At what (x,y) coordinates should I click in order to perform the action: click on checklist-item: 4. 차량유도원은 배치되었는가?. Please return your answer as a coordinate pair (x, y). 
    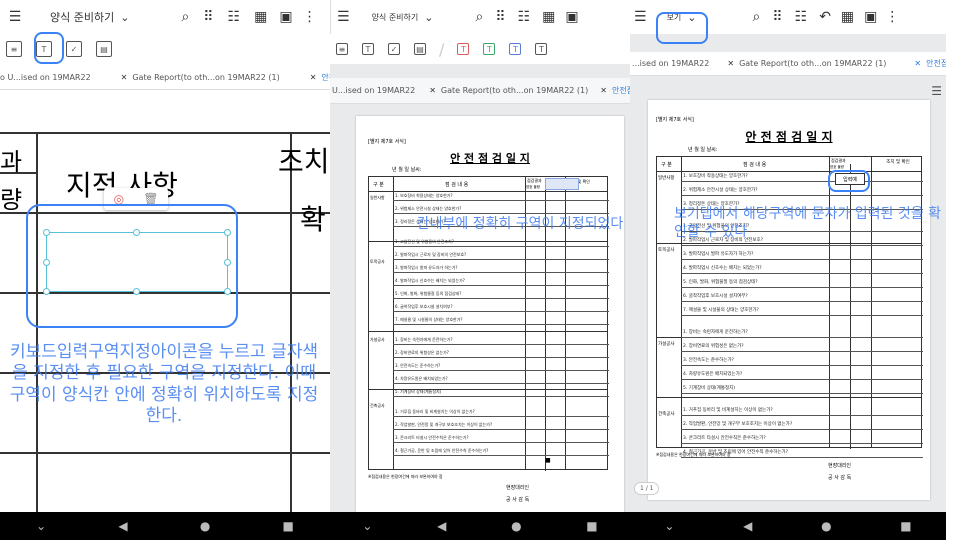
    Looking at the image, I should click on (421, 378).